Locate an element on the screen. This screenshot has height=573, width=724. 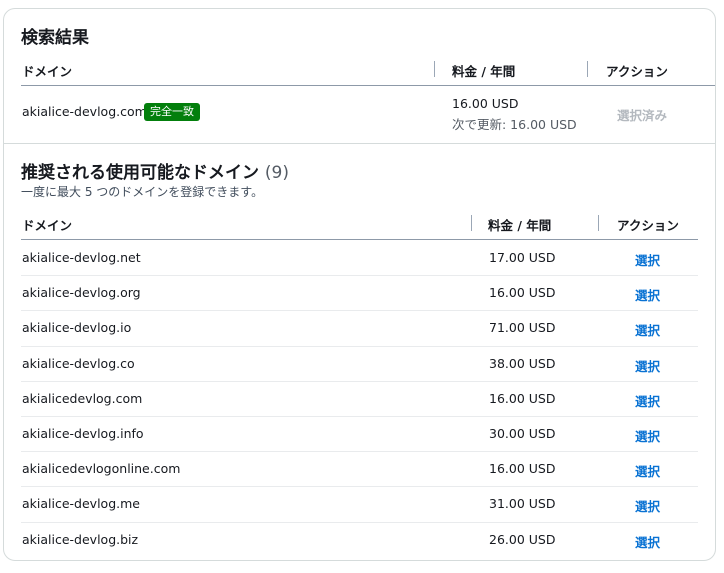
recommended-subtitle: 一度に最大 5 つのドメインを登録できます。 is located at coordinates (142, 192).